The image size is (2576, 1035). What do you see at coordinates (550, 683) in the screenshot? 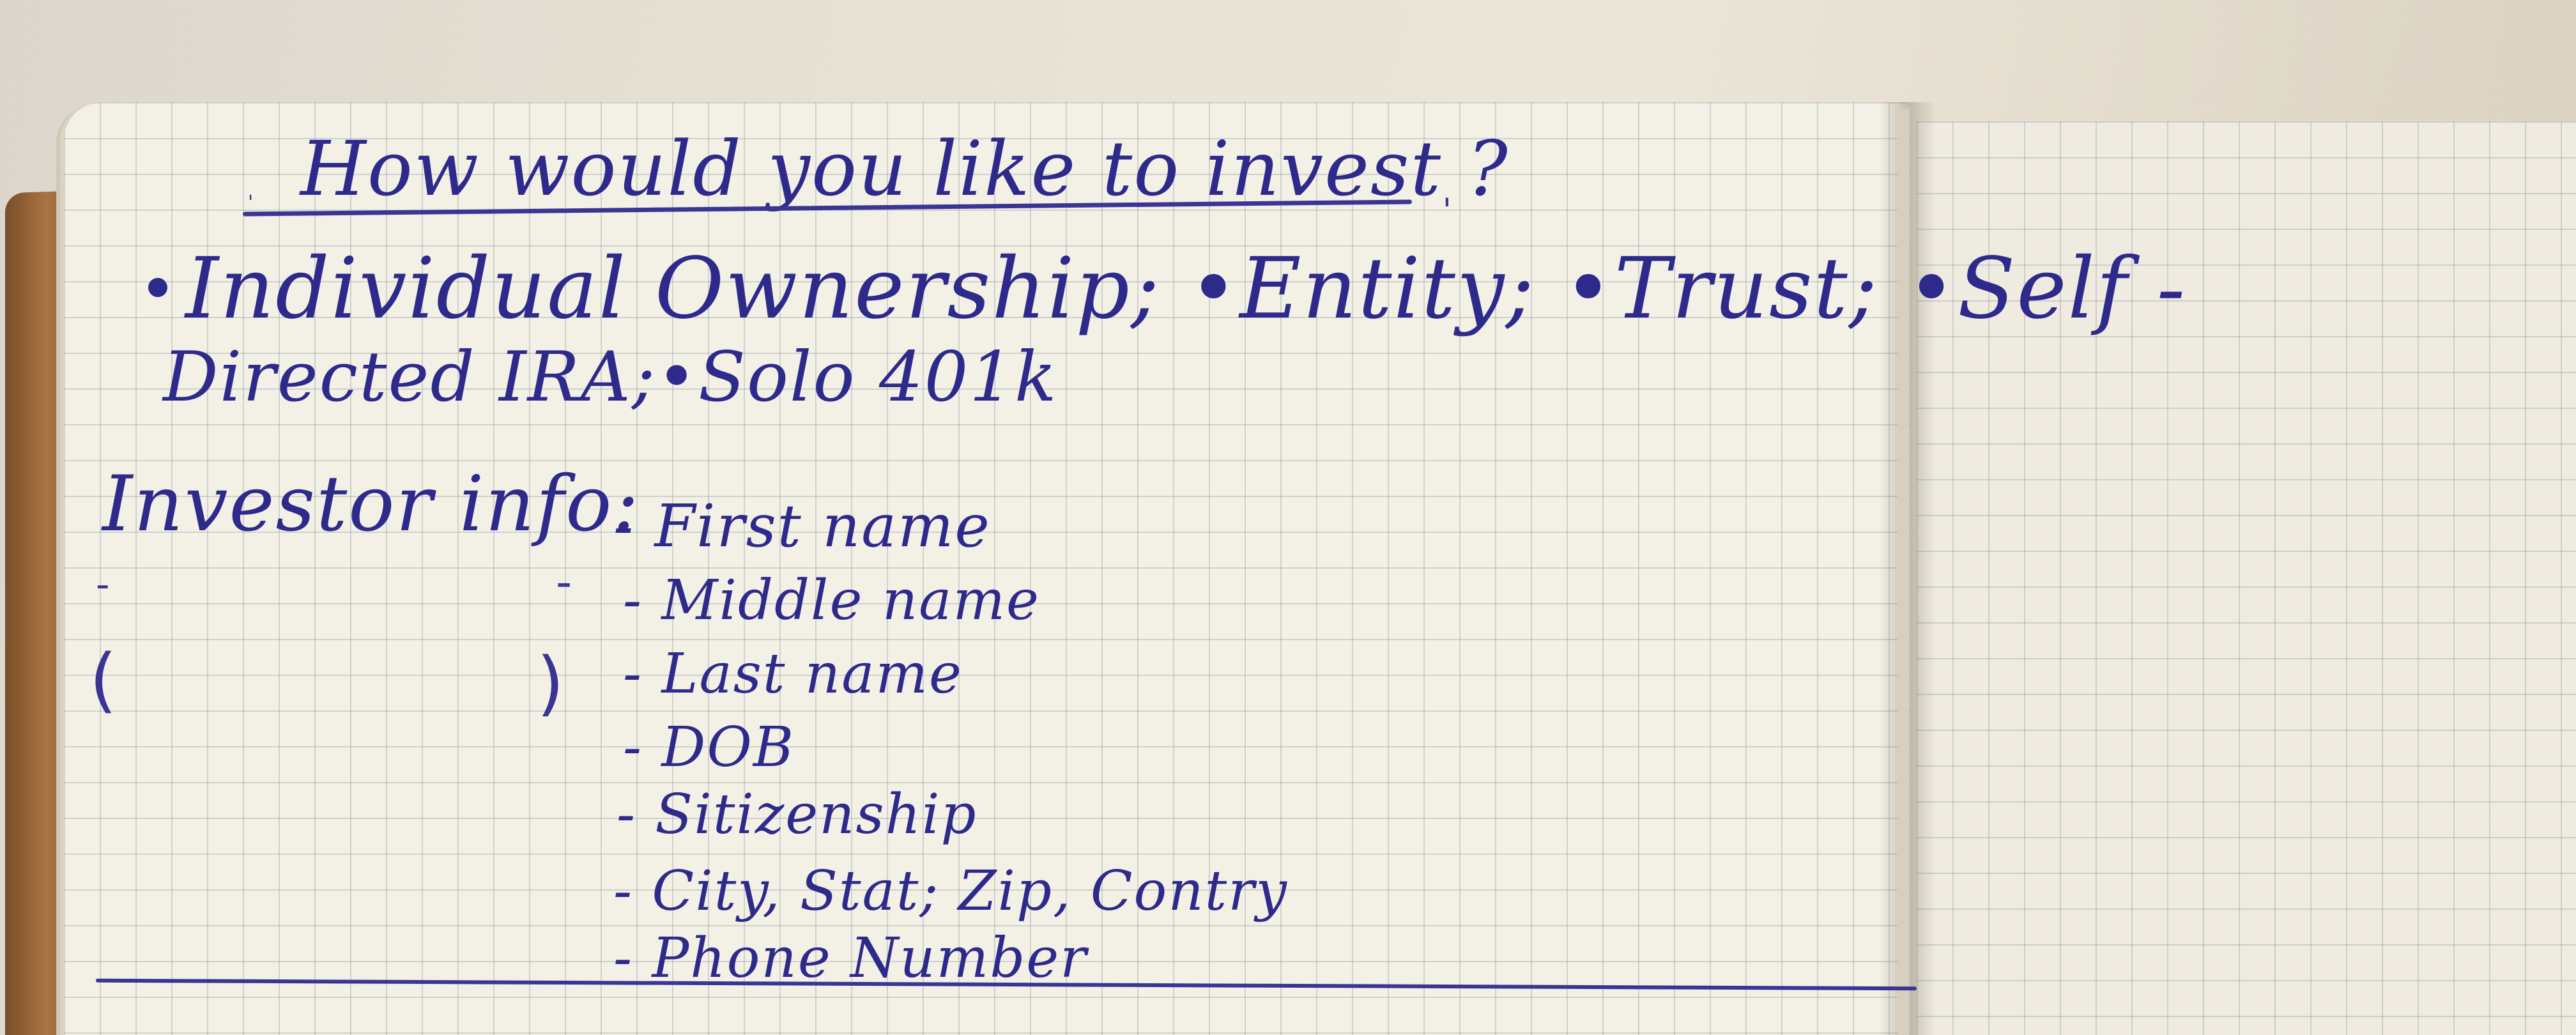
I see `bracket-right-mark: )` at bounding box center [550, 683].